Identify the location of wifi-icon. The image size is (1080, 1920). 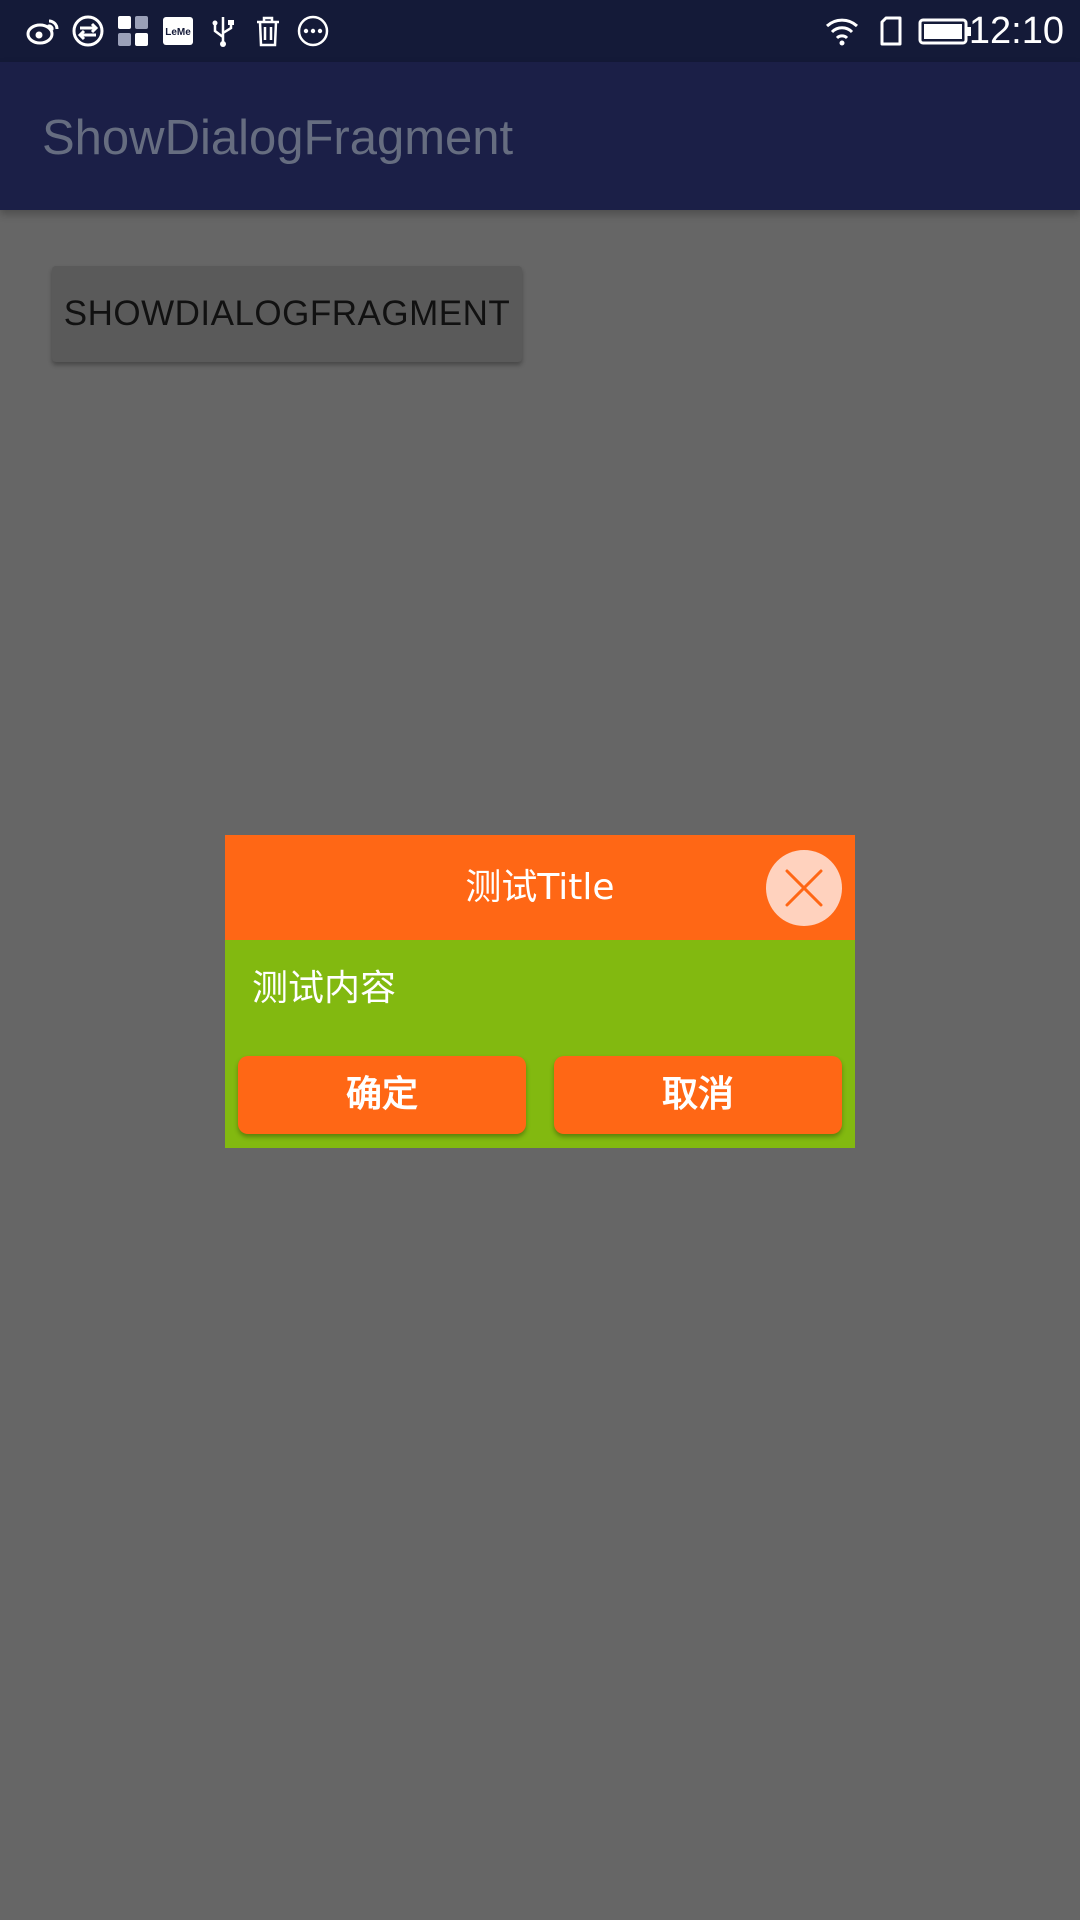
(842, 31).